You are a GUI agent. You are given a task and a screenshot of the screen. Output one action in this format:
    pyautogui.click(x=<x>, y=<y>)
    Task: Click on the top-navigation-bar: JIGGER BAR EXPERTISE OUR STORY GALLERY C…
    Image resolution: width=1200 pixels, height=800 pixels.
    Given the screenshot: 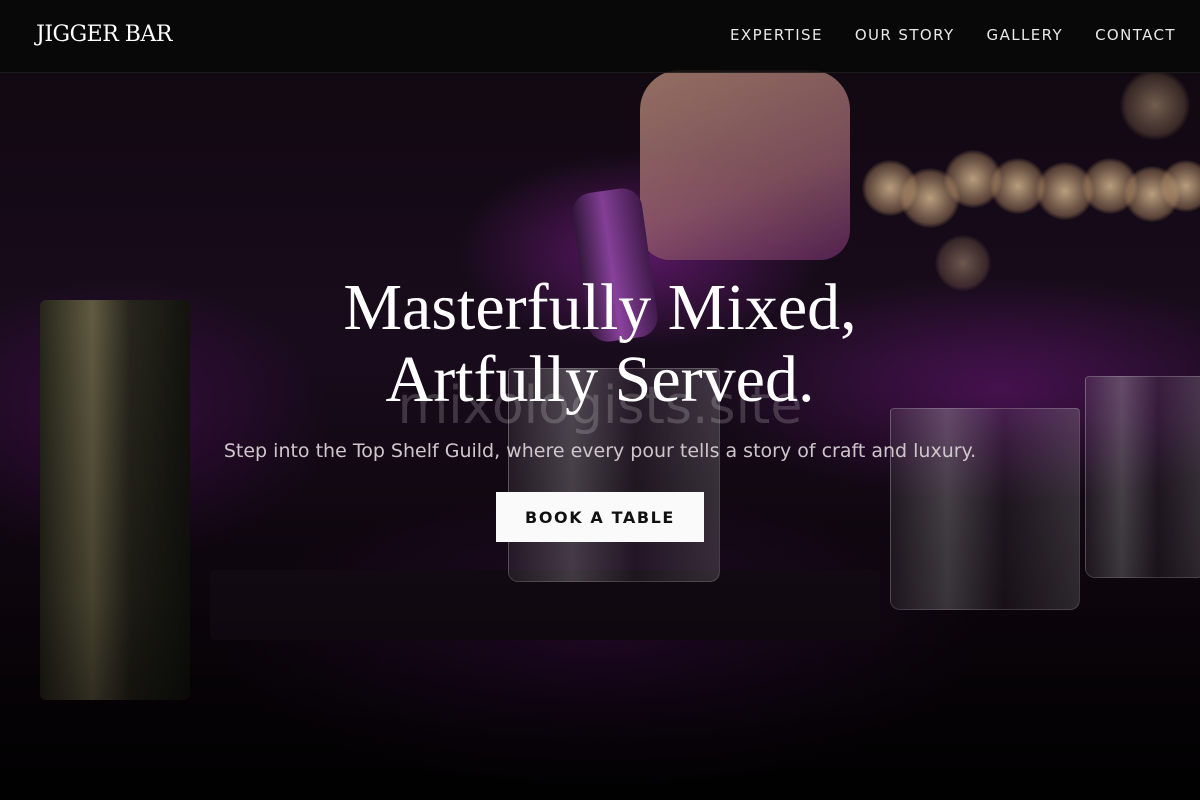 What is the action you would take?
    pyautogui.click(x=600, y=36)
    